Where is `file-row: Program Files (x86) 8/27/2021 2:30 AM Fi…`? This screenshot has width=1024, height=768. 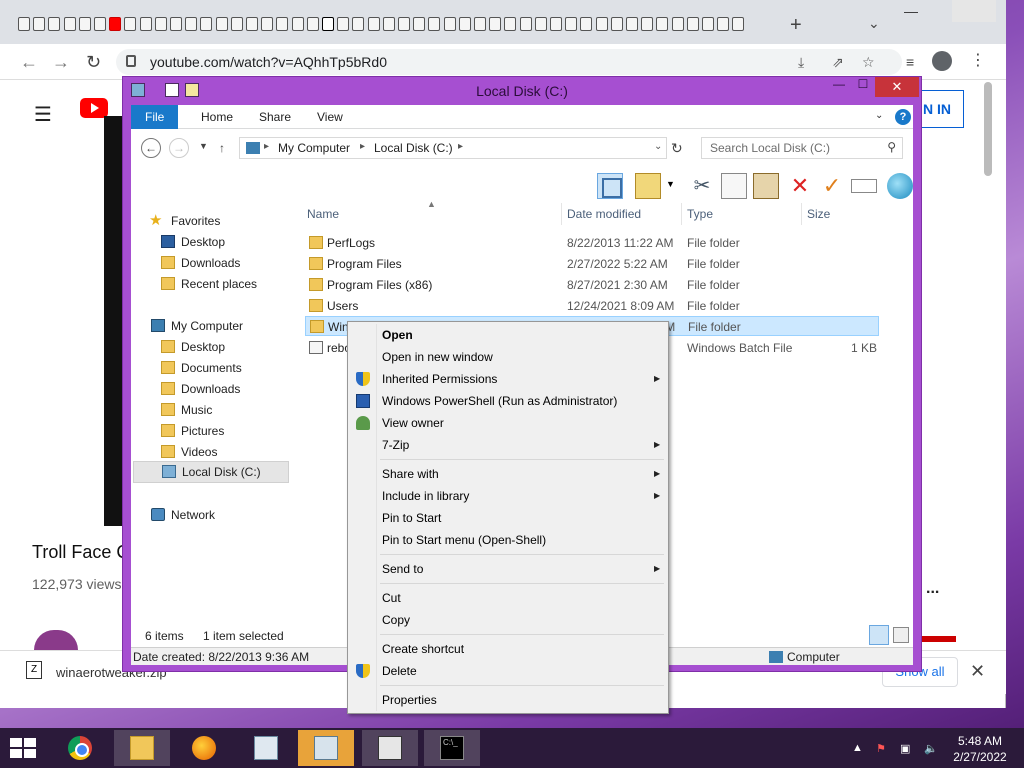
file-row: Program Files (x86) 8/27/2021 2:30 AM Fi… is located at coordinates (592, 285).